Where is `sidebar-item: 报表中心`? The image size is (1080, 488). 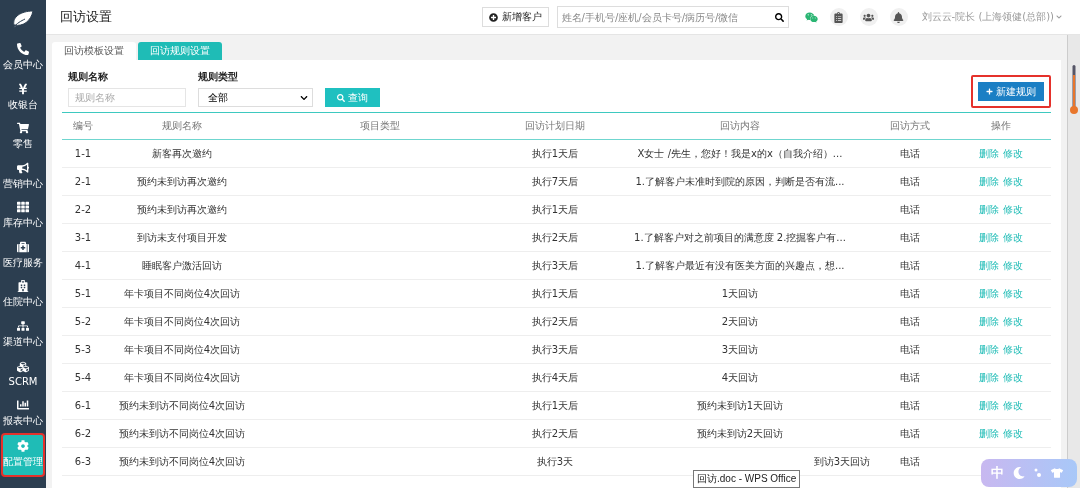
sidebar-item: 报表中心 is located at coordinates (23, 413).